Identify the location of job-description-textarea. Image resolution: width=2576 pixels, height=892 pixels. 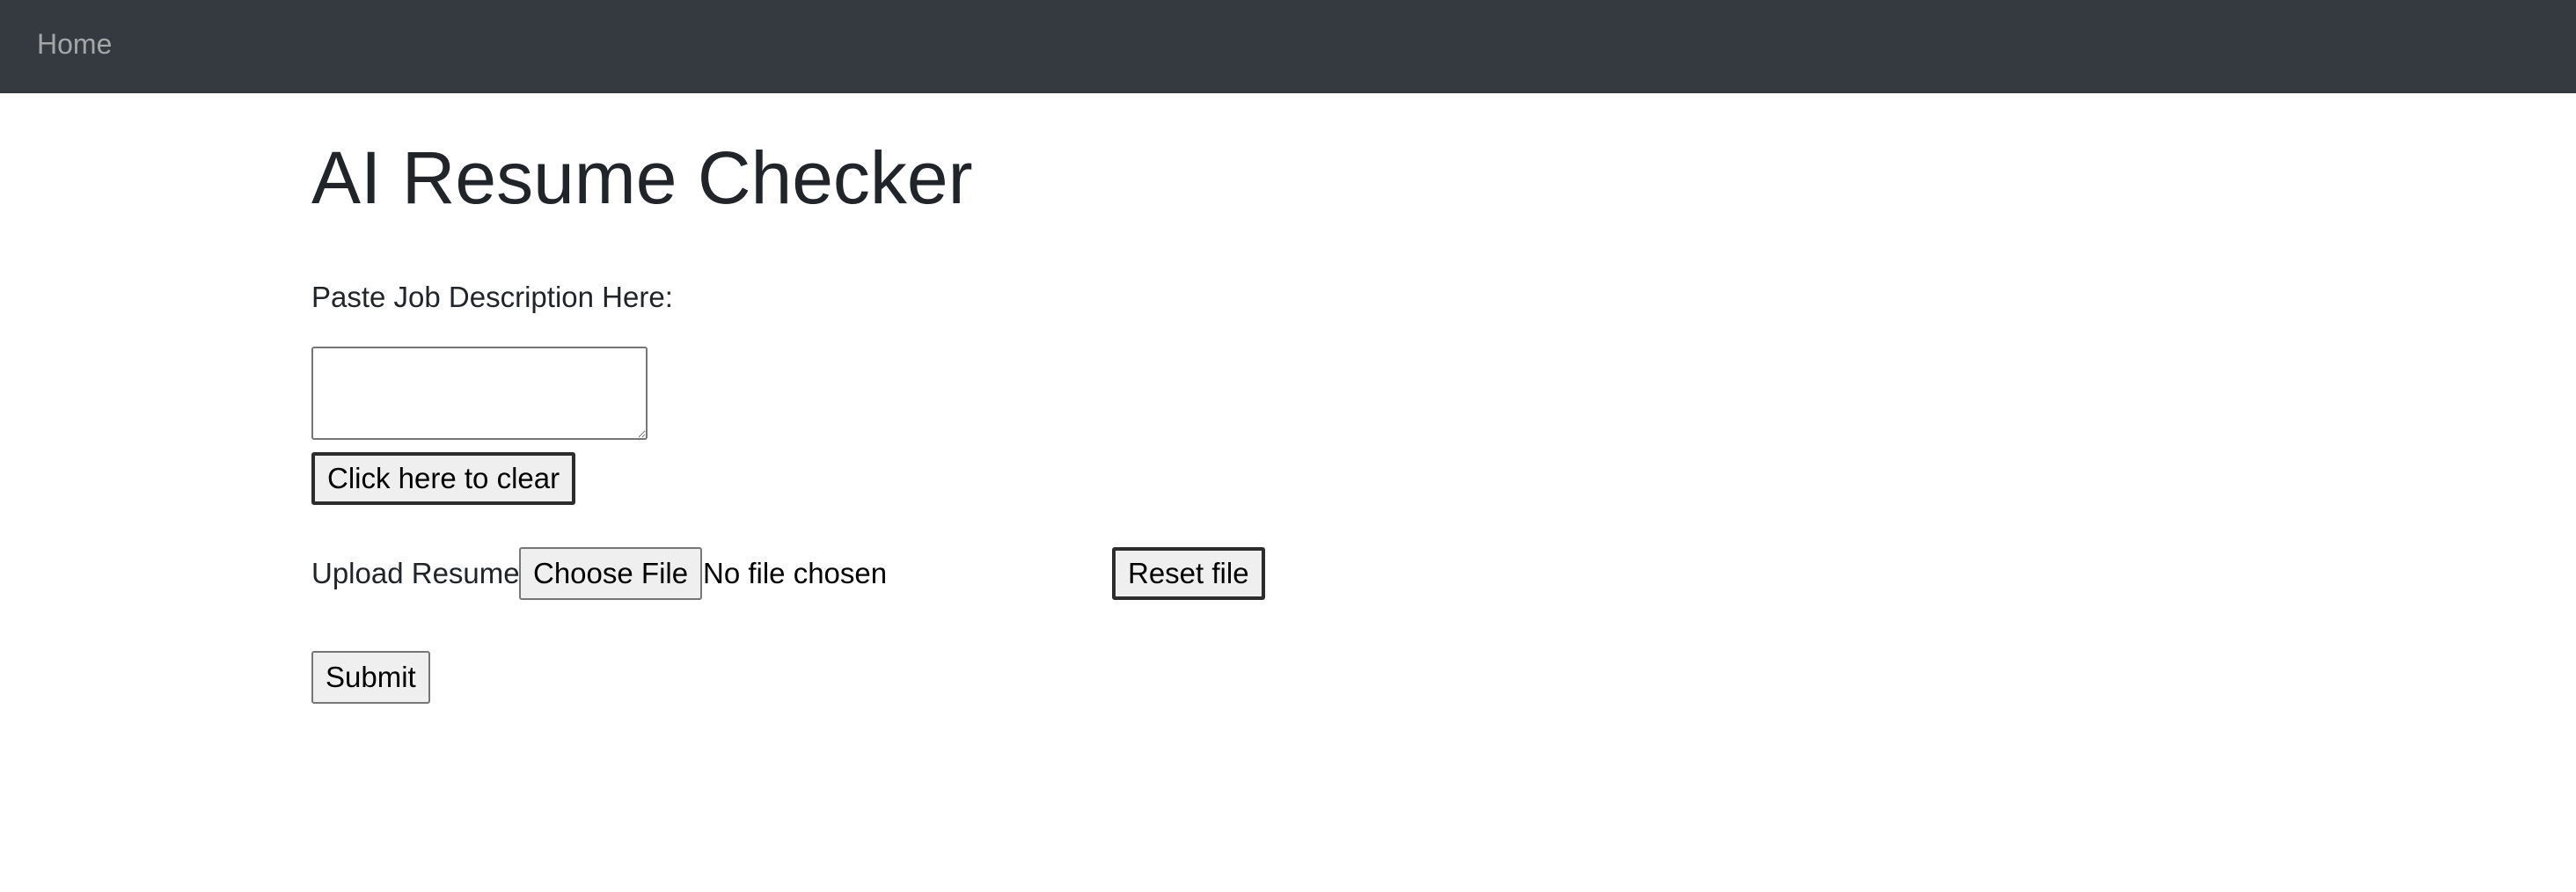
(479, 393).